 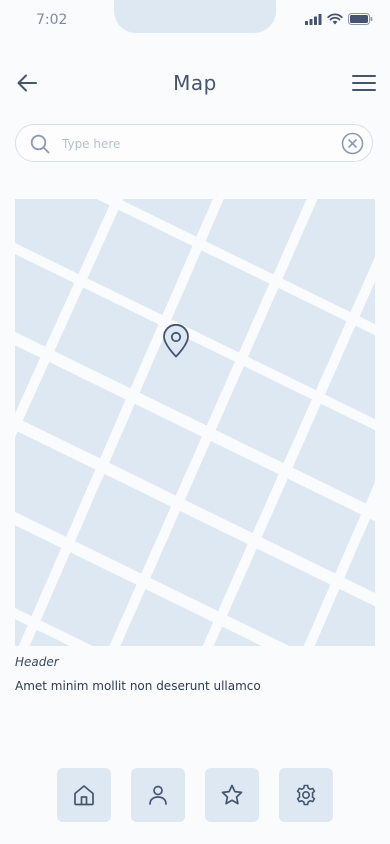 I want to click on nav-favorites-button, so click(x=232, y=795).